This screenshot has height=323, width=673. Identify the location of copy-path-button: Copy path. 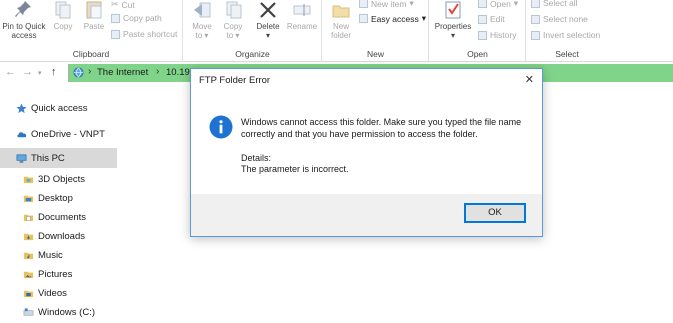
(136, 18).